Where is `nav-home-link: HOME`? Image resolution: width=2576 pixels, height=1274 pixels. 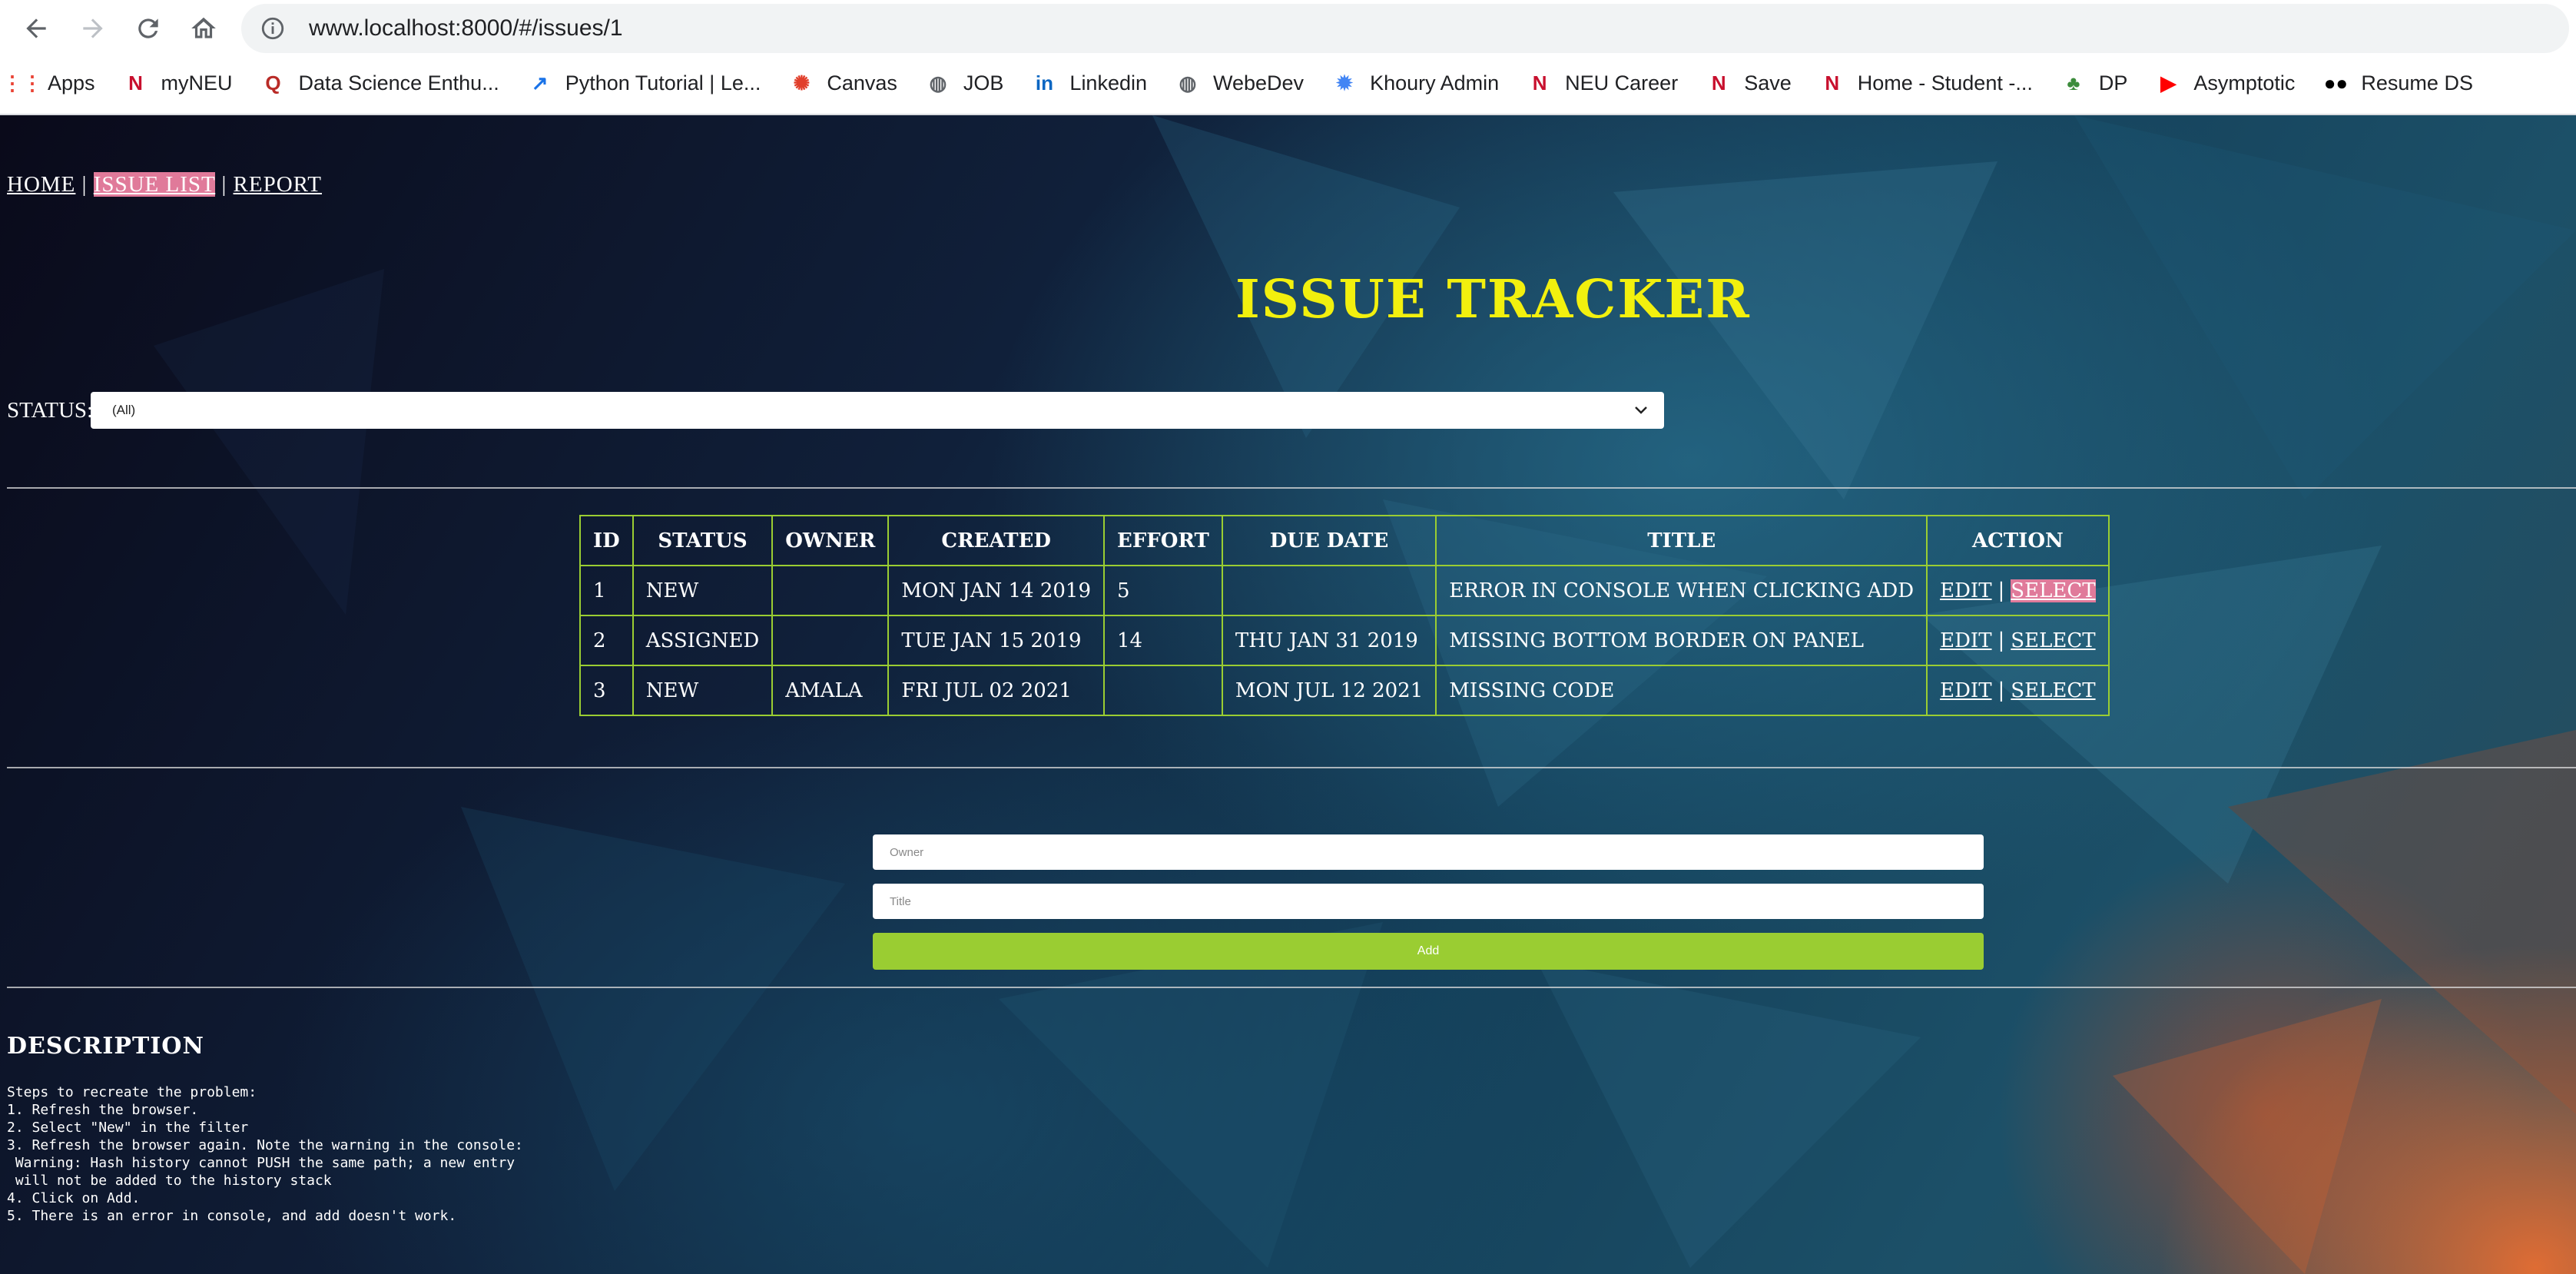
nav-home-link: HOME is located at coordinates (41, 184).